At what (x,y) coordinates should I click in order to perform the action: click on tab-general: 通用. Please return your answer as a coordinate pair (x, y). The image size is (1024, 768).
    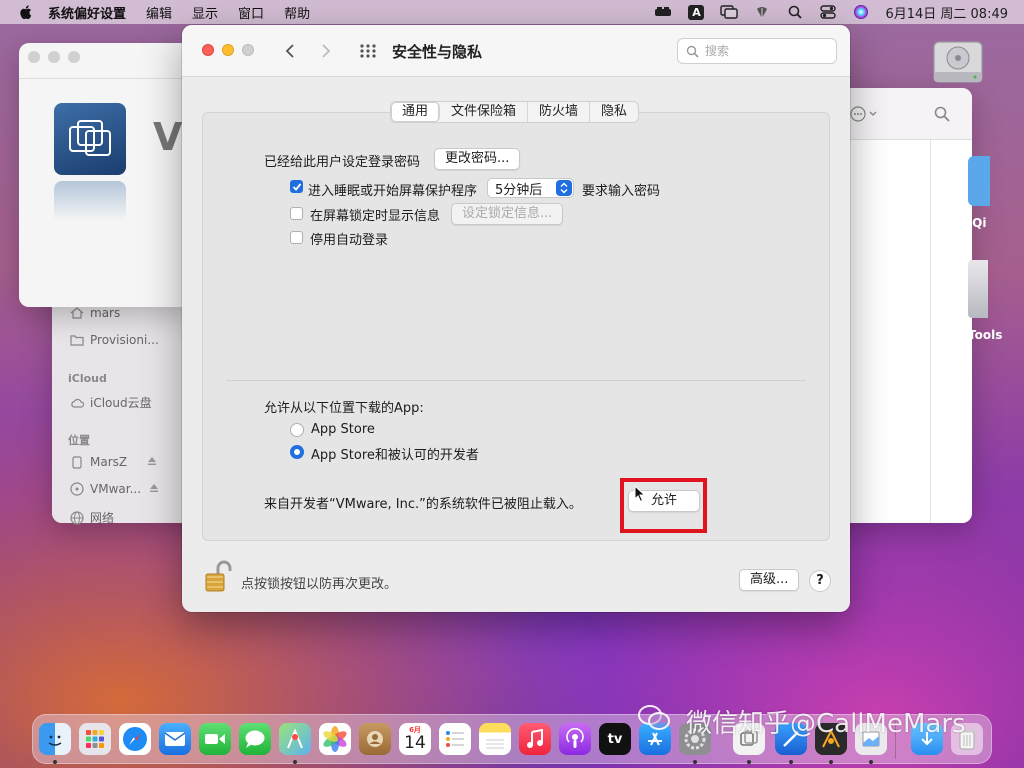
    Looking at the image, I should click on (416, 112).